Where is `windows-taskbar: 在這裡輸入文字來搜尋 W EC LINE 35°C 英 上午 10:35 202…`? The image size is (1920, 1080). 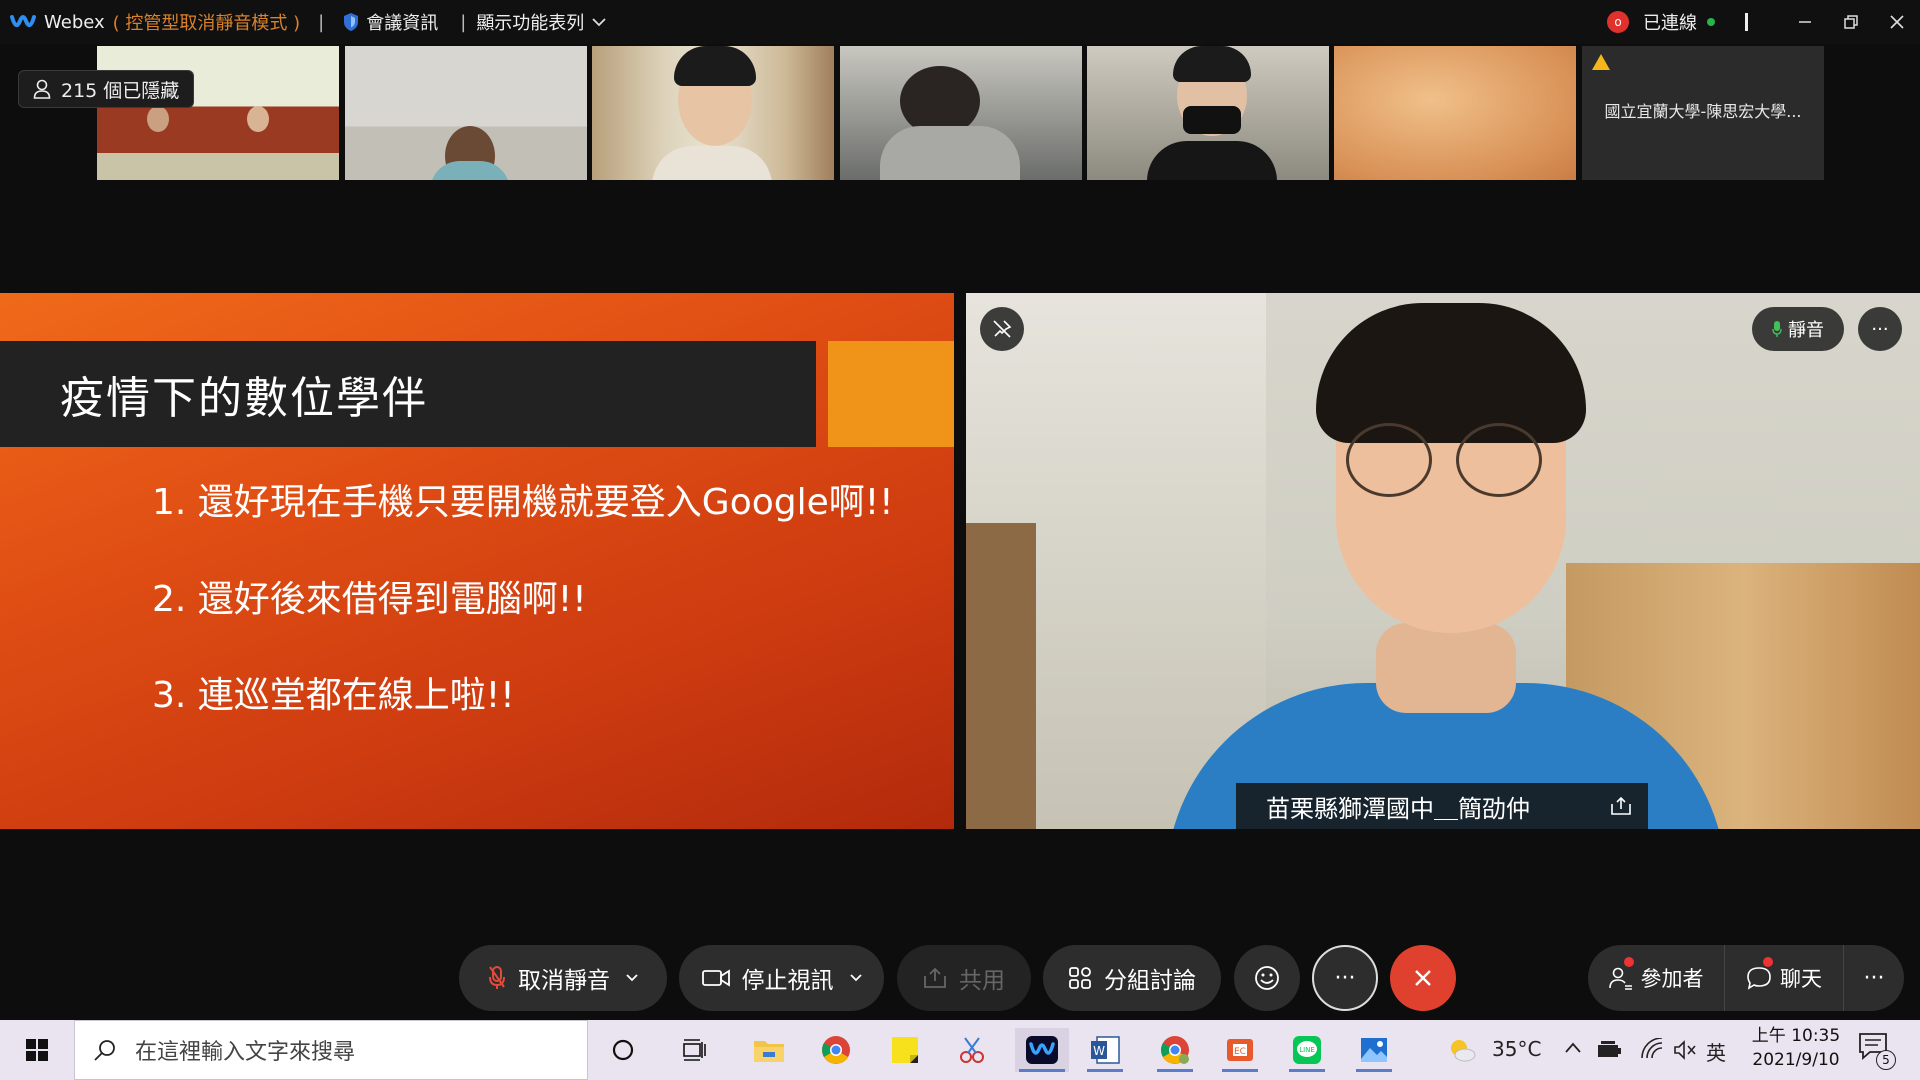 windows-taskbar: 在這裡輸入文字來搜尋 W EC LINE 35°C 英 上午 10:35 202… is located at coordinates (960, 1050).